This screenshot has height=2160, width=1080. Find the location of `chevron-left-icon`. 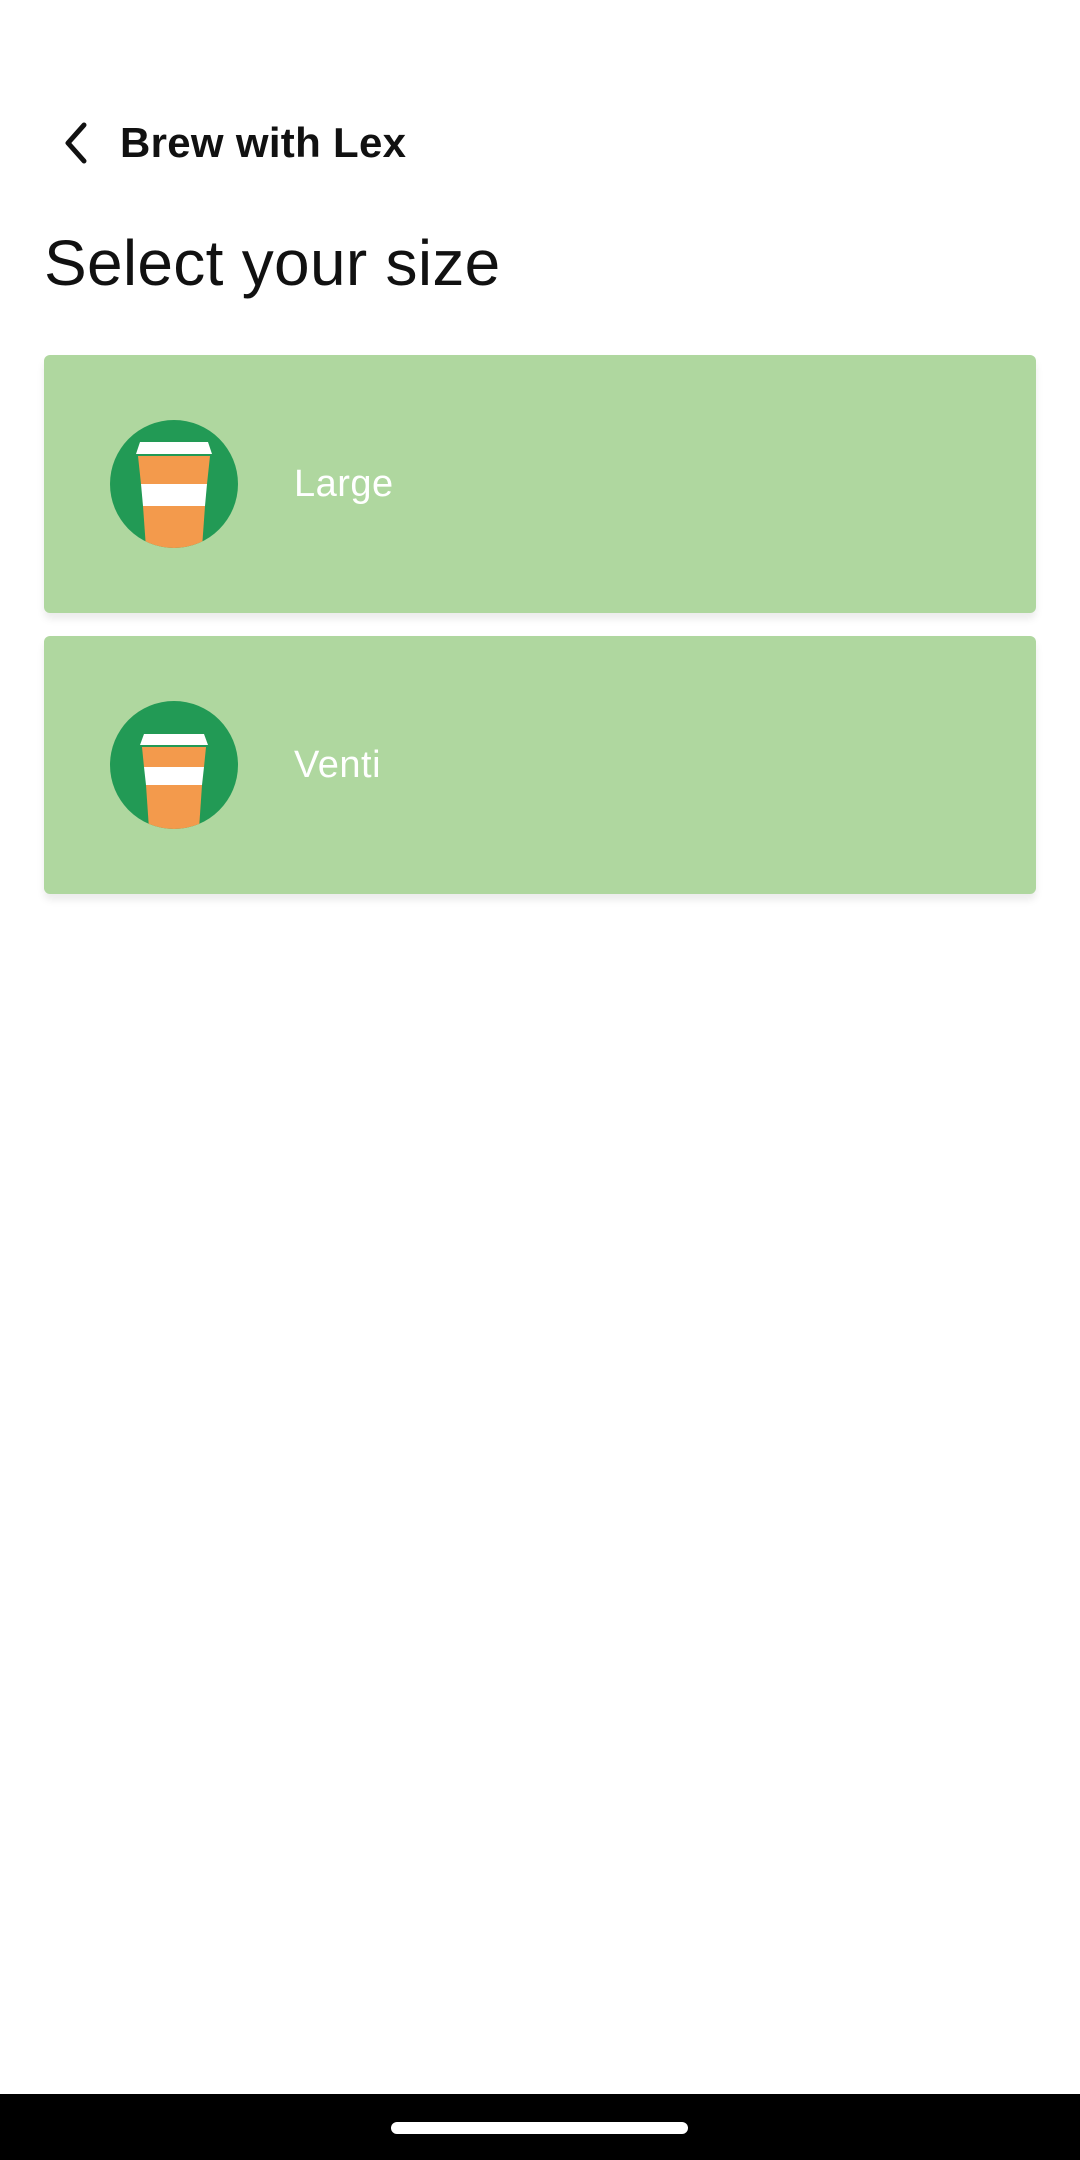

chevron-left-icon is located at coordinates (76, 143).